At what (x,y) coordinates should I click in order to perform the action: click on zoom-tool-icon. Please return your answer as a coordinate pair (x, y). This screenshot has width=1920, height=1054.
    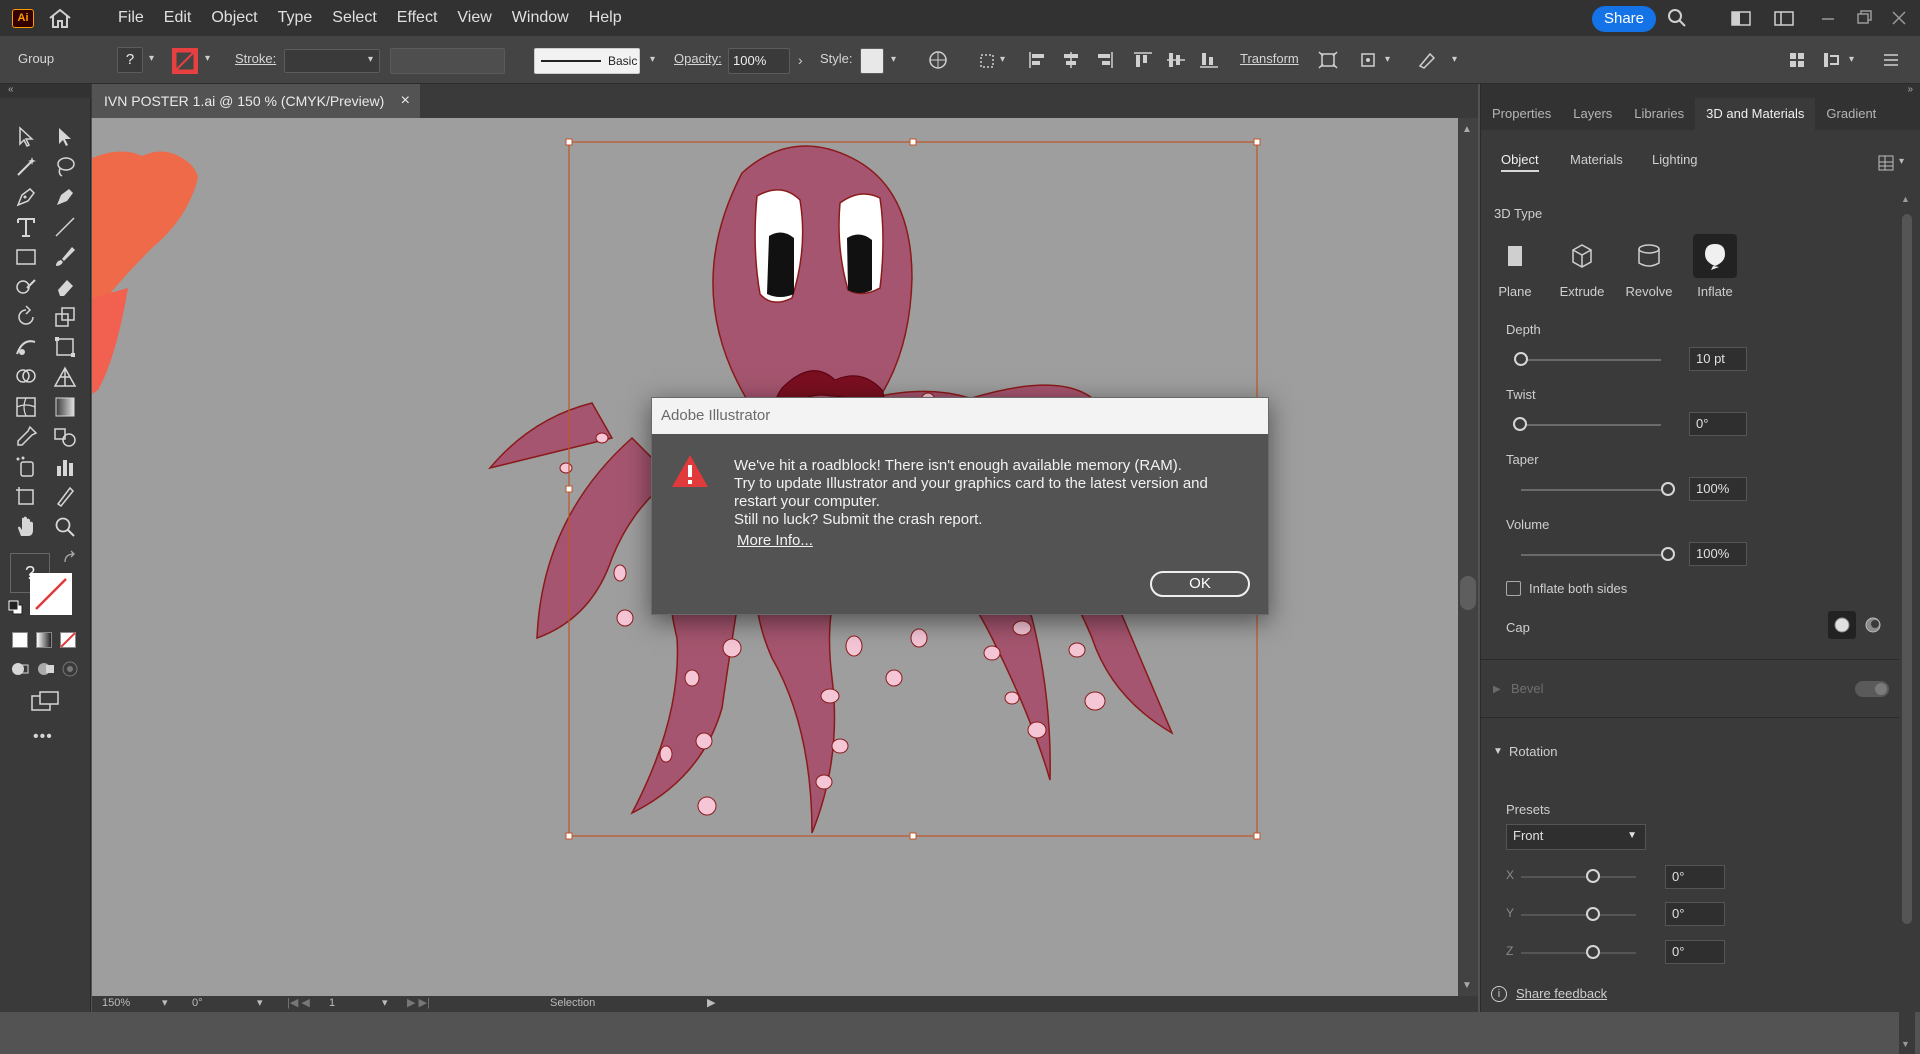
    Looking at the image, I should click on (65, 527).